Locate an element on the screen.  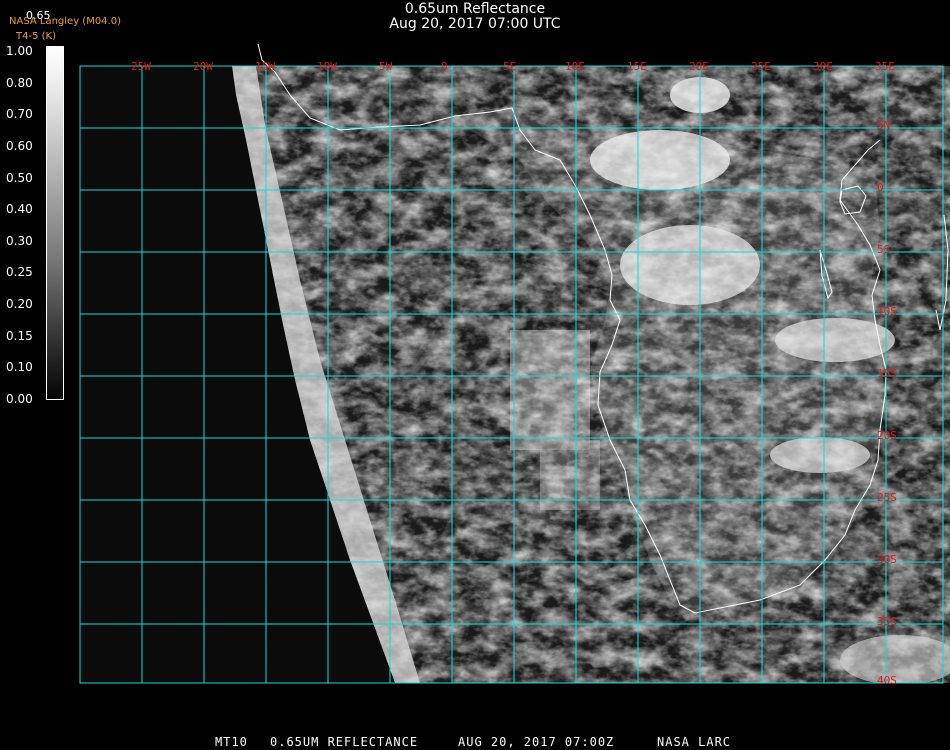
latitude-label: 35S is located at coordinates (887, 621).